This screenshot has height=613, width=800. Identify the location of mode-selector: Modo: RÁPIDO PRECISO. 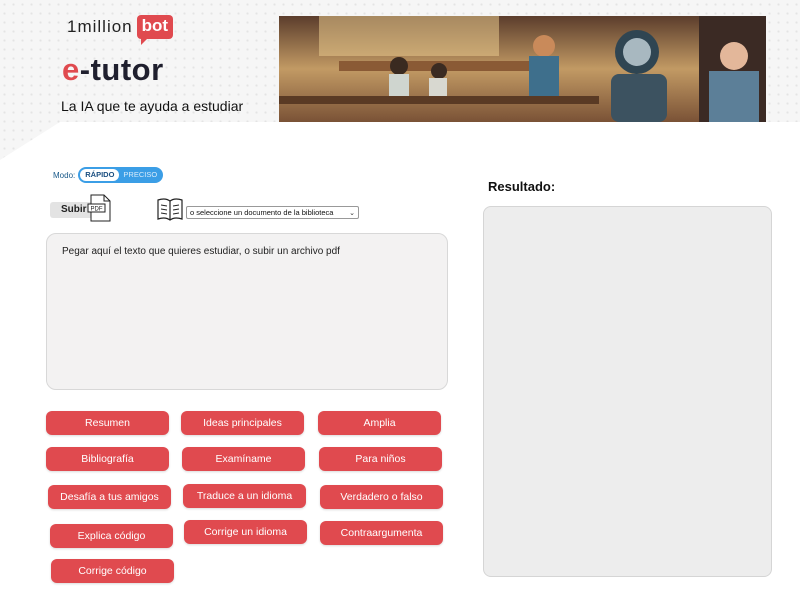
(108, 175).